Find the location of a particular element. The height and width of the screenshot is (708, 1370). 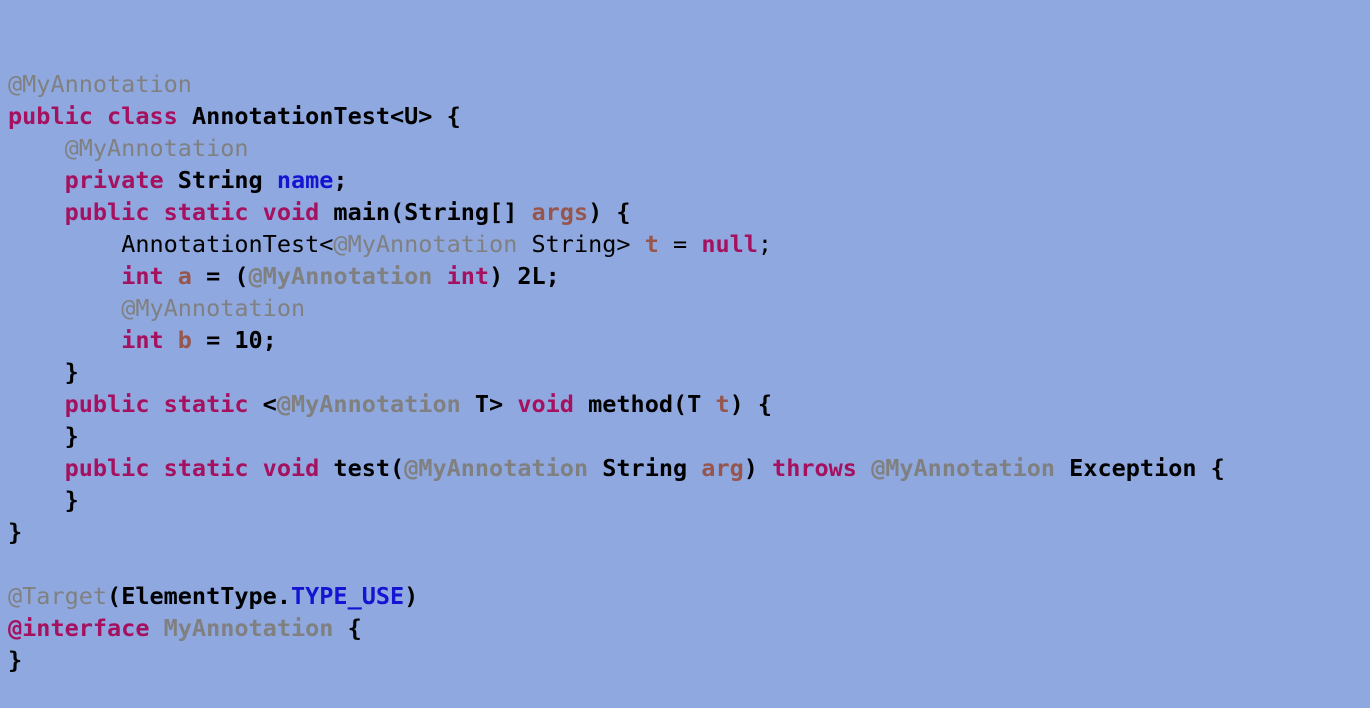

code-token: = ( is located at coordinates (220, 276).